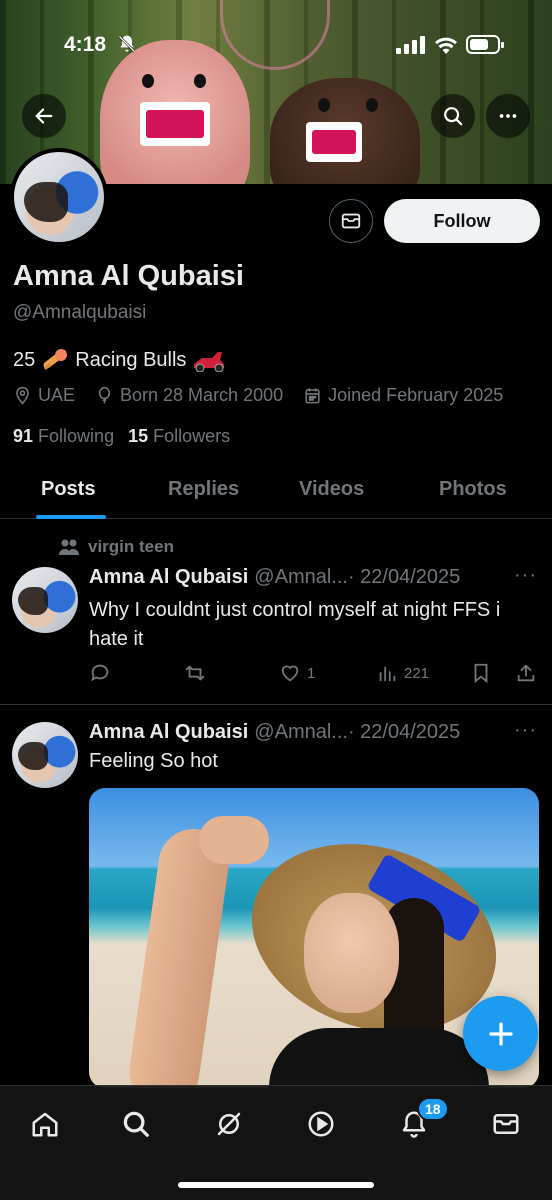 The image size is (552, 1200). I want to click on like-count: 1, so click(311, 673).